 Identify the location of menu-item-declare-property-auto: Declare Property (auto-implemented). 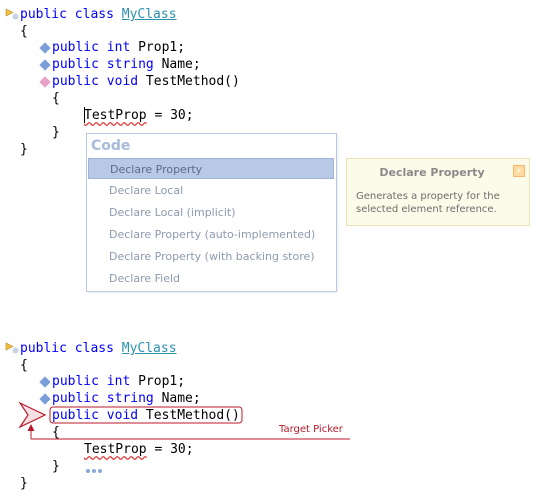
(211, 234).